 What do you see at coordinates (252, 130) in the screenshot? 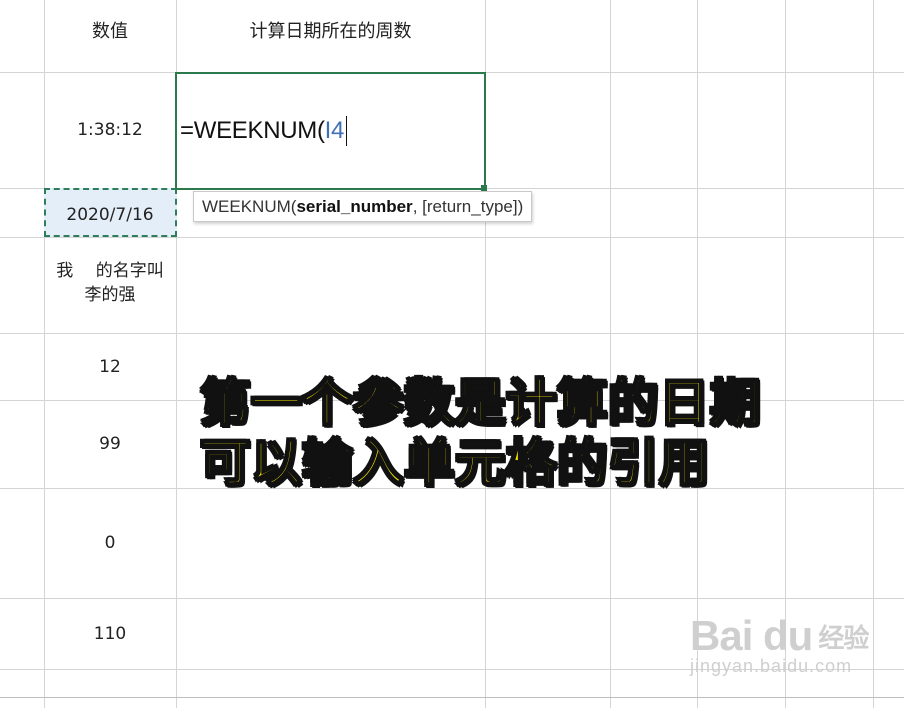
I see `formula-text: =WEEKNUM(` at bounding box center [252, 130].